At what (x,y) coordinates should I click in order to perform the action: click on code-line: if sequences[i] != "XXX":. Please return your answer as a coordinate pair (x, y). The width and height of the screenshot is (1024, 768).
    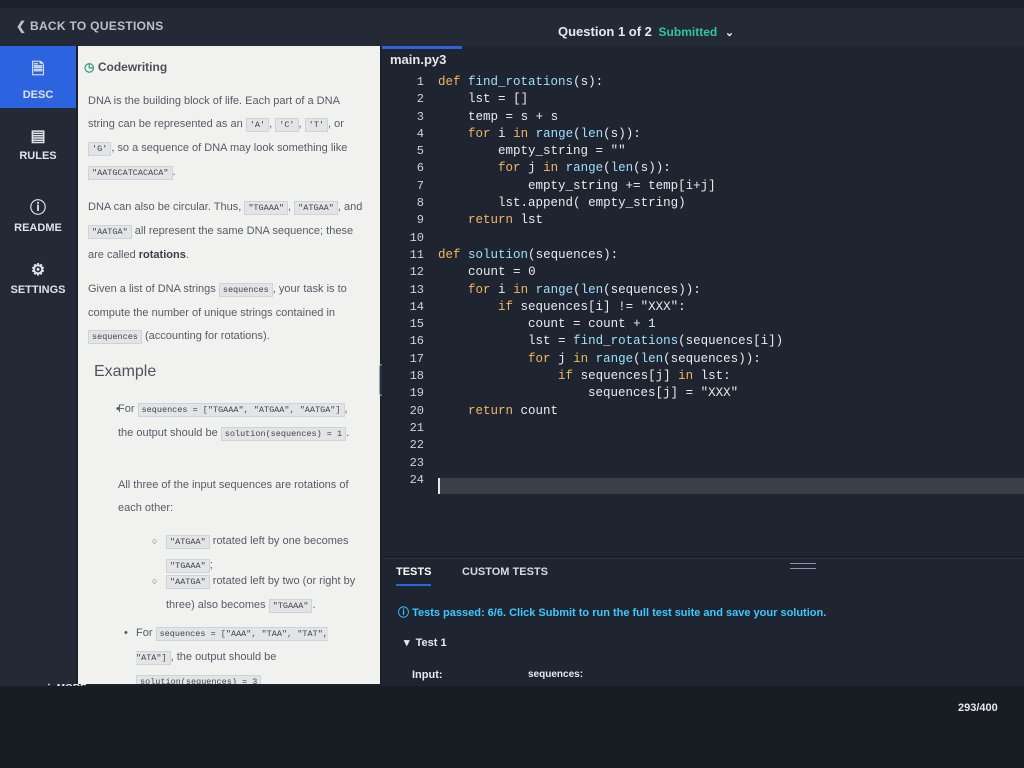
    Looking at the image, I should click on (610, 307).